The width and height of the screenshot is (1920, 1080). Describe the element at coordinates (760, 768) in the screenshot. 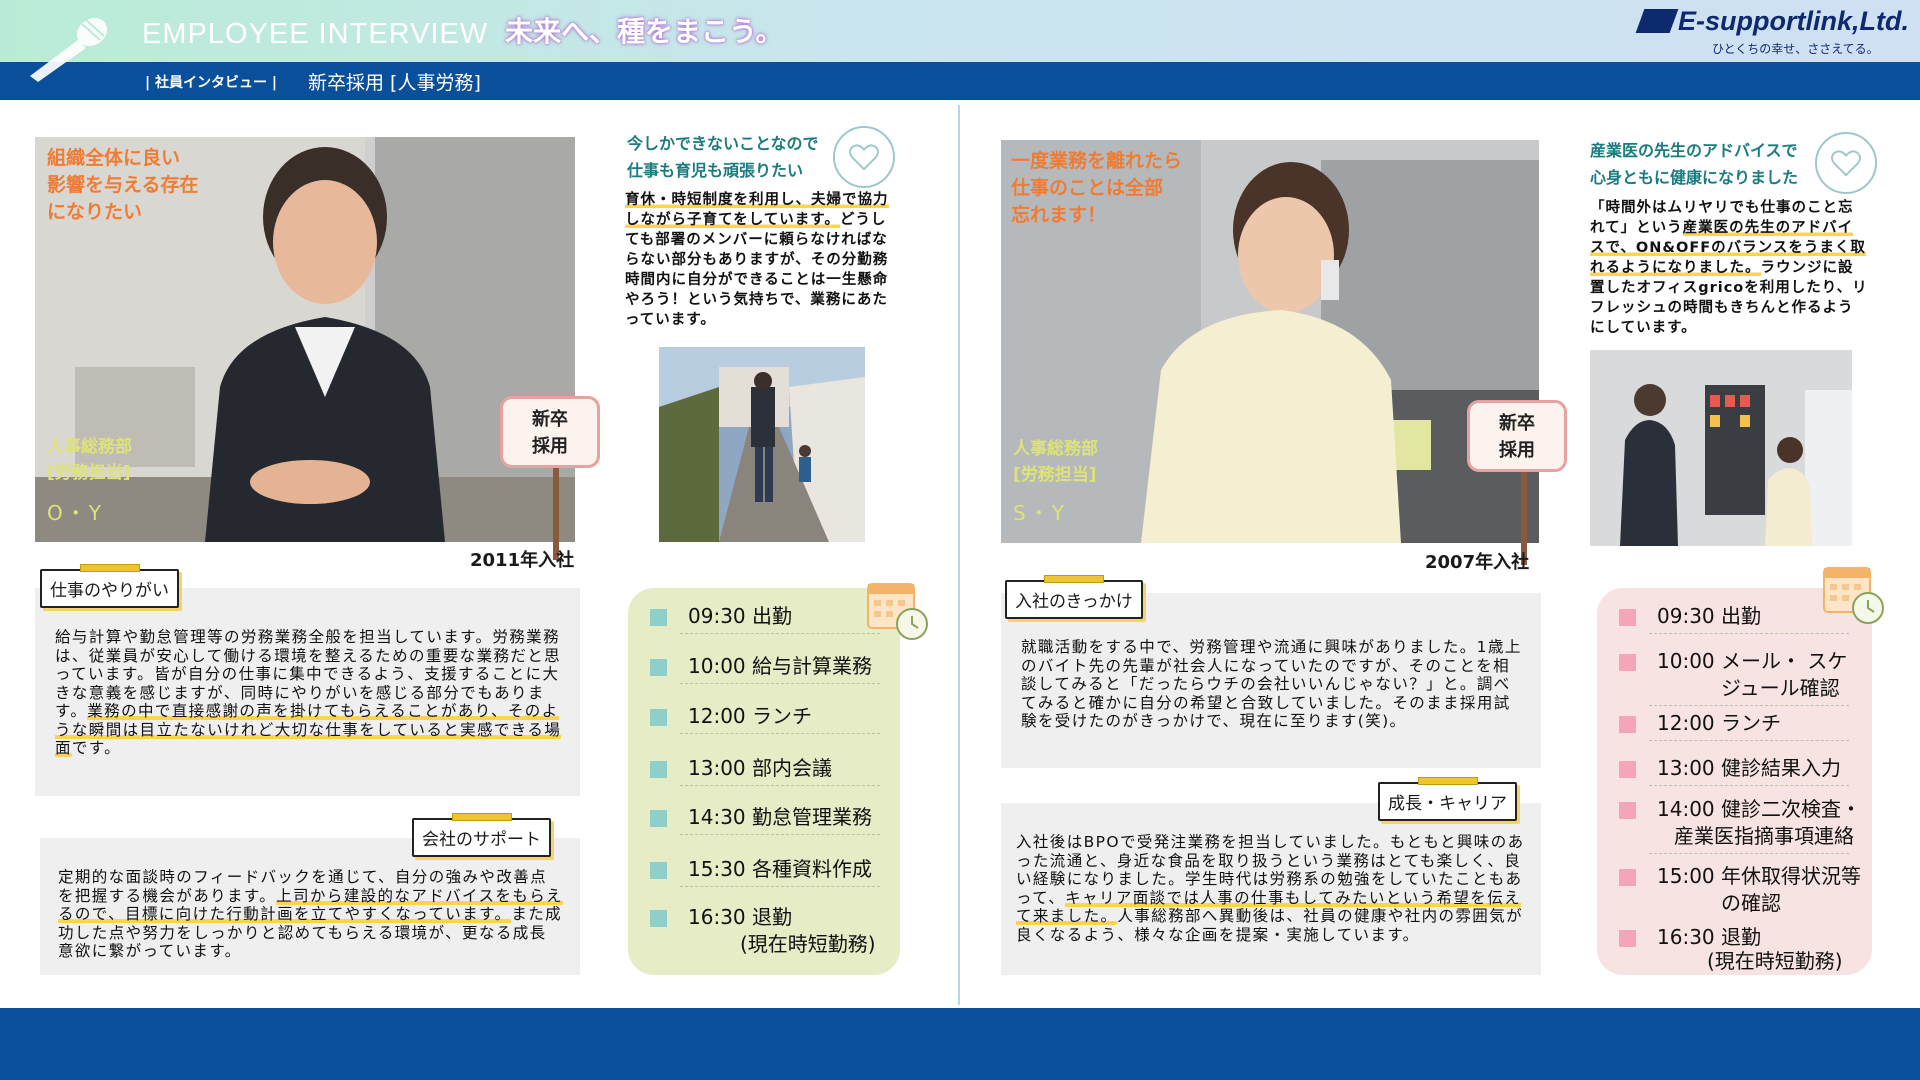

I see `schedule-item: 13:00 部内会議` at that location.